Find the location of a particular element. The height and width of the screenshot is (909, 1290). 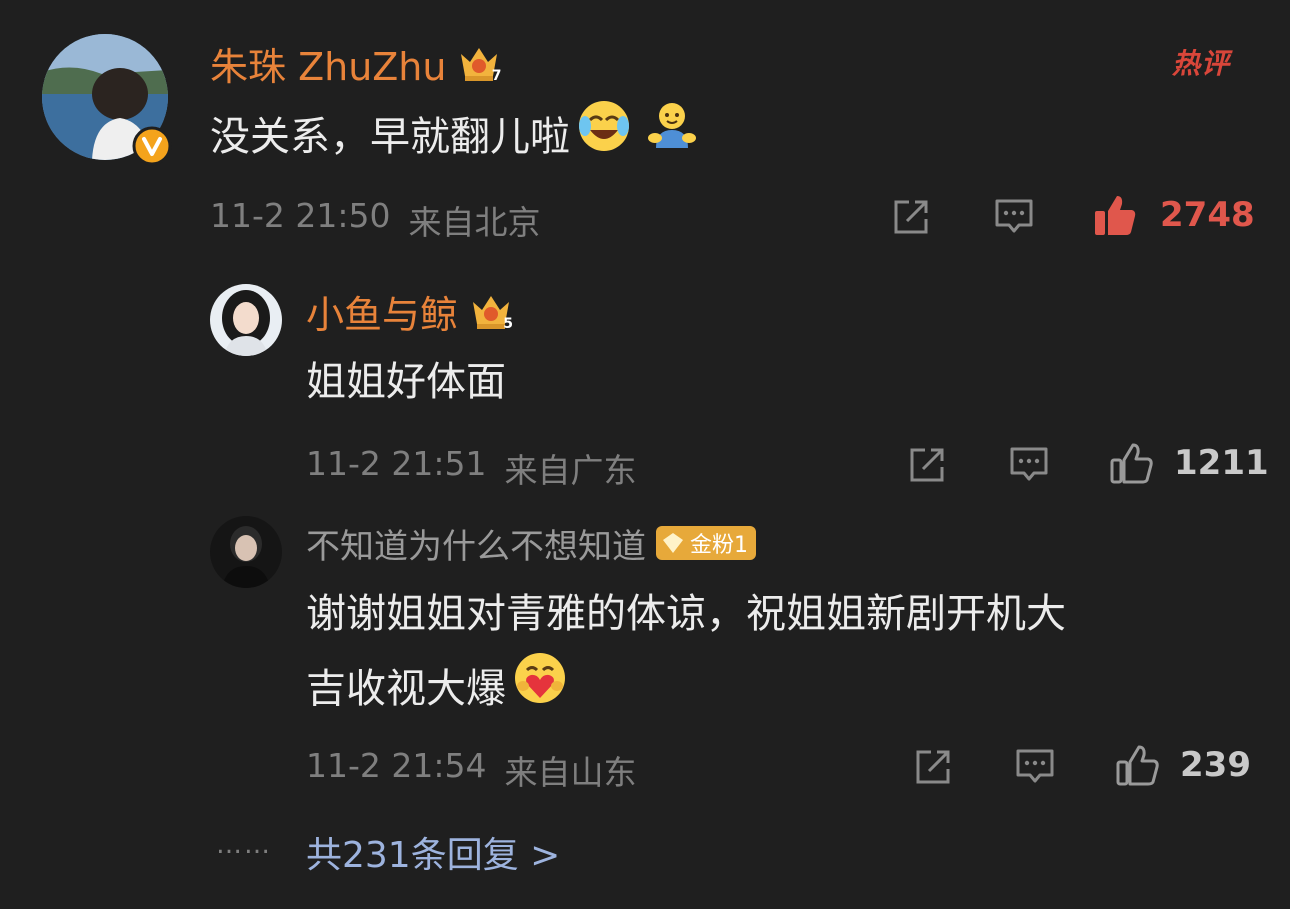

like-count: 2748 is located at coordinates (1207, 215).